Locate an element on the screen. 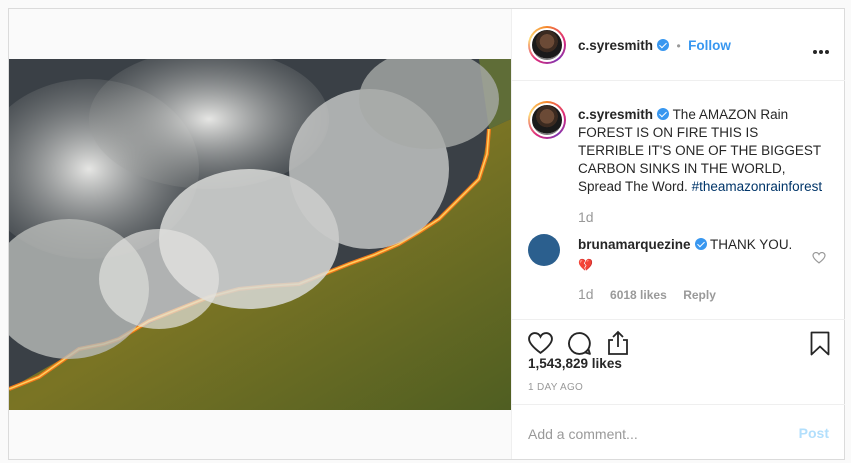 This screenshot has height=463, width=851. comment-age: 1d is located at coordinates (586, 294).